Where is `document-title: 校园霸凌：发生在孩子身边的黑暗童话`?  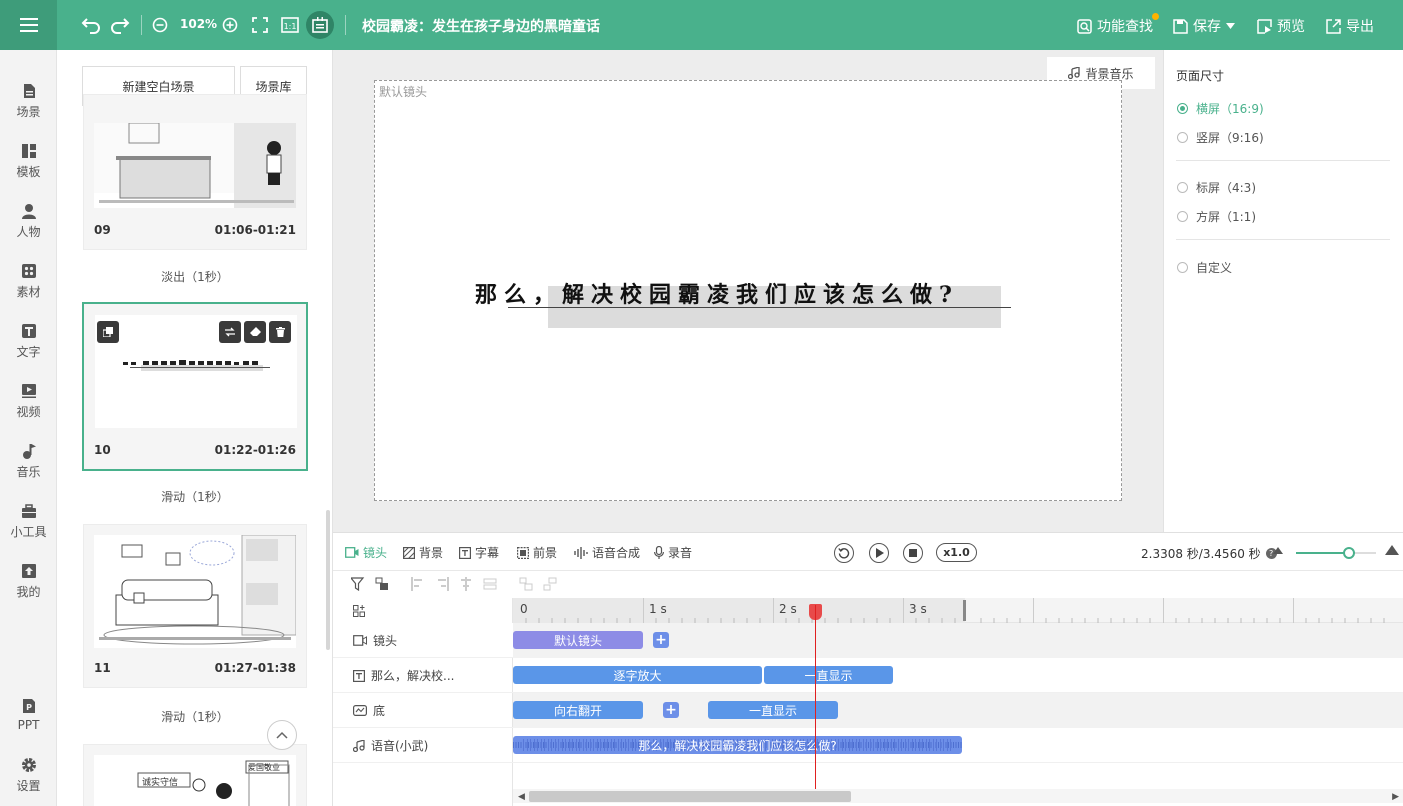 document-title: 校园霸凌：发生在孩子身边的黑暗童话 is located at coordinates (481, 26).